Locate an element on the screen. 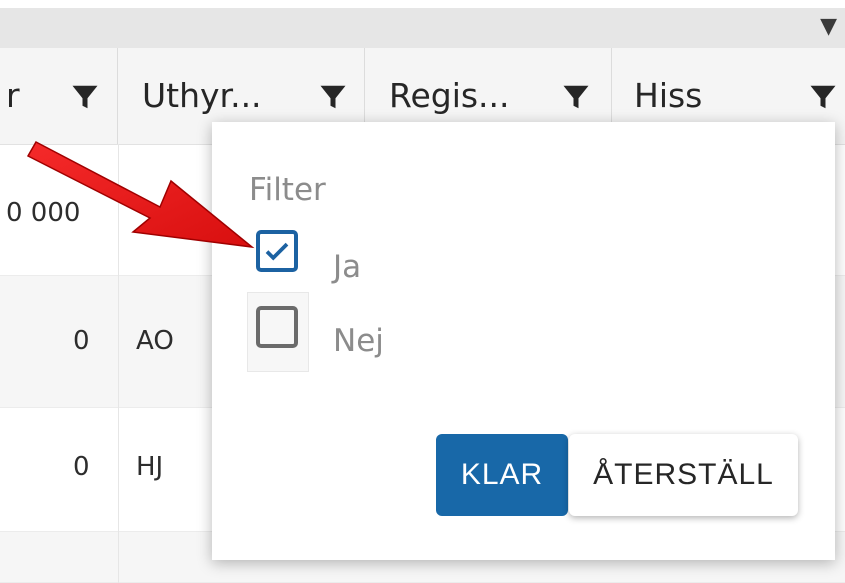 The image size is (845, 583). column-header-label: r is located at coordinates (13, 95).